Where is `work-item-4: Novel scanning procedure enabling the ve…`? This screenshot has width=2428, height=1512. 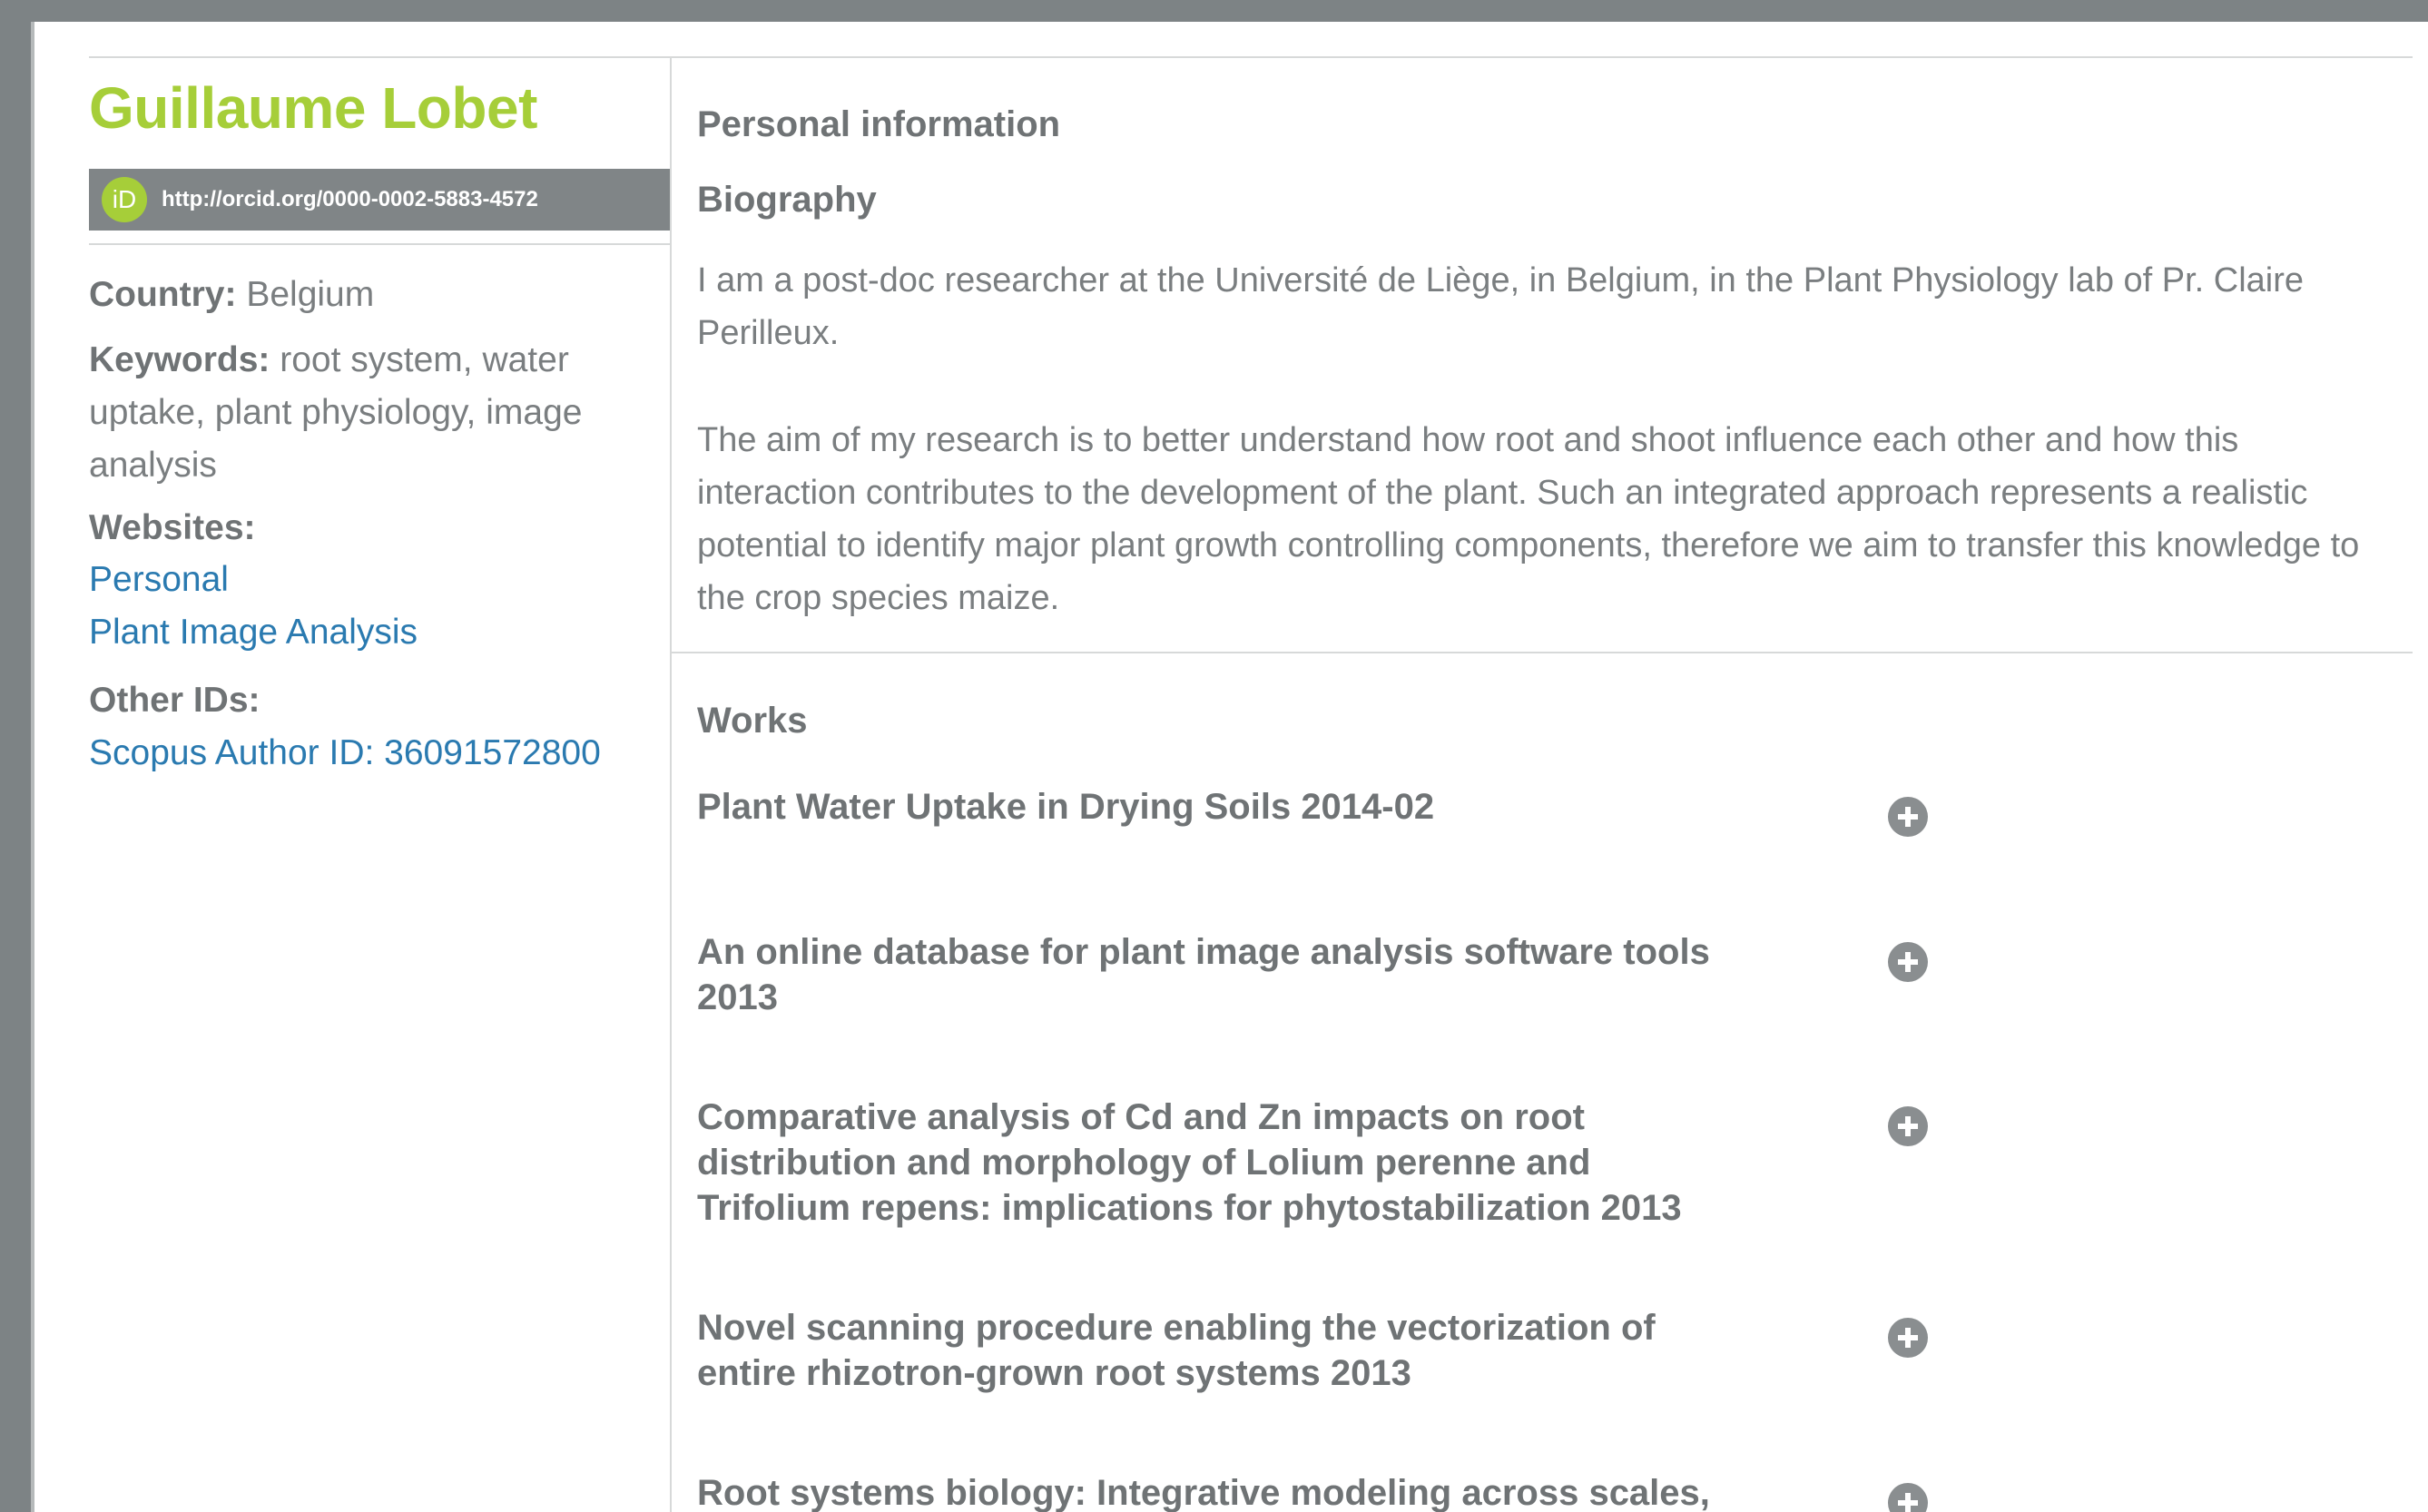 work-item-4: Novel scanning procedure enabling the ve… is located at coordinates (1176, 1350).